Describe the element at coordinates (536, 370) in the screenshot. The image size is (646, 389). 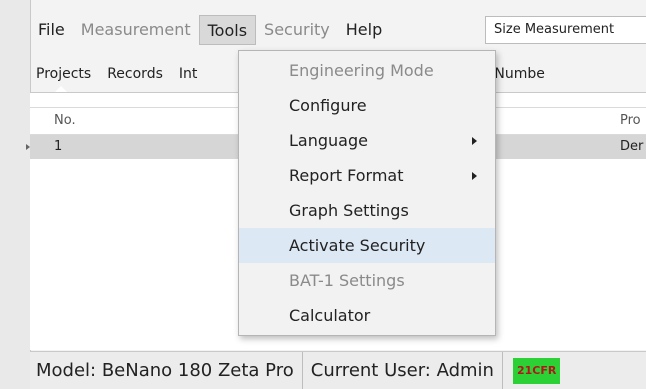
I see `compliance-badge: 21CFR` at that location.